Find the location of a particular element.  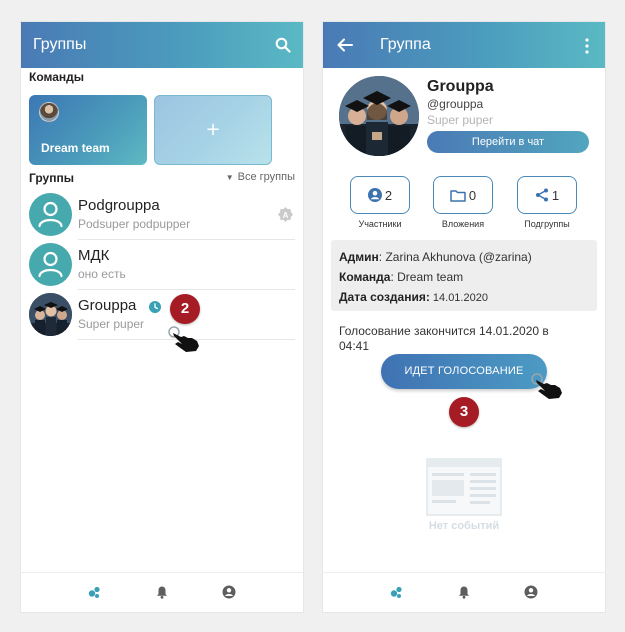

members-label: Участники is located at coordinates (380, 224).